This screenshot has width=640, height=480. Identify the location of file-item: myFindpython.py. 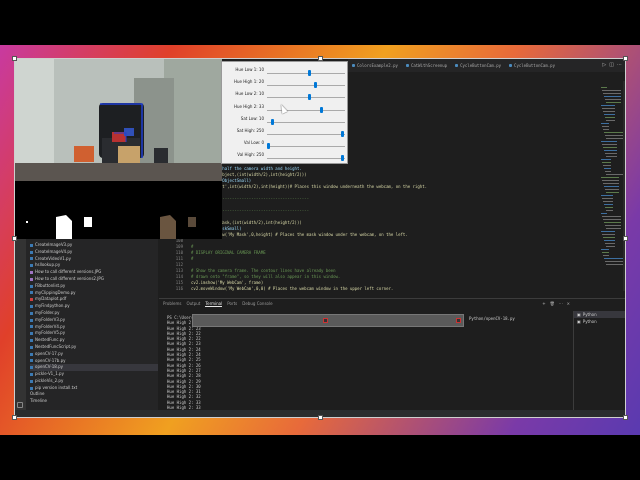
(94, 306).